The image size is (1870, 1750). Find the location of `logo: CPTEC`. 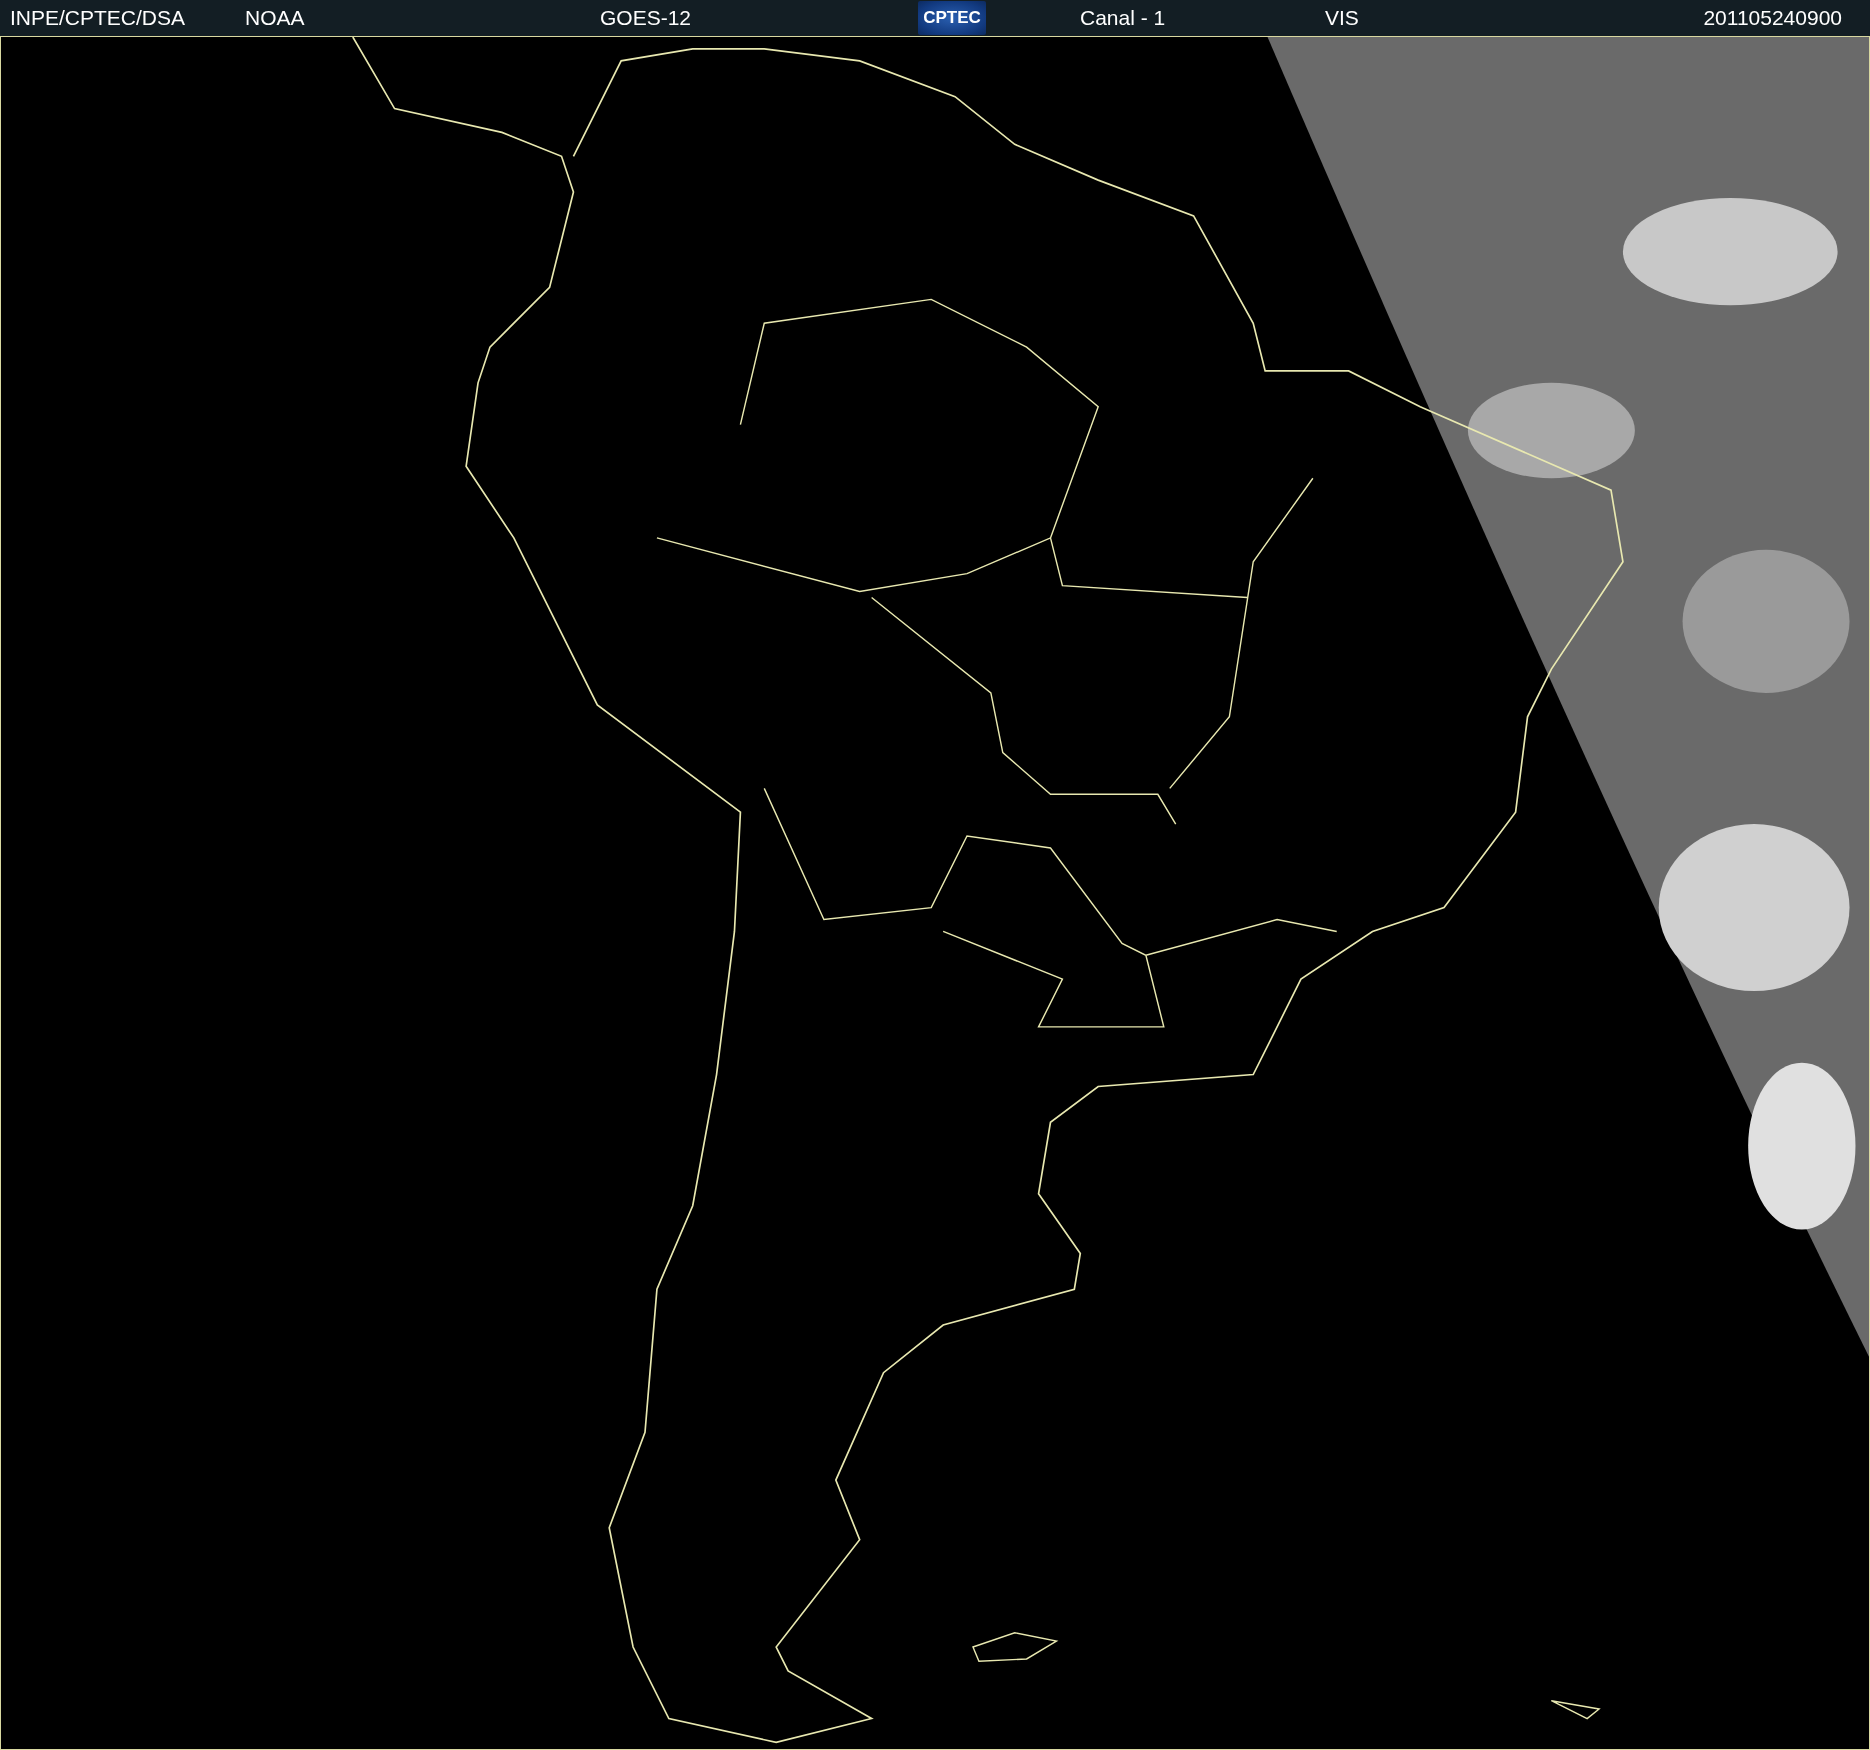

logo: CPTEC is located at coordinates (952, 18).